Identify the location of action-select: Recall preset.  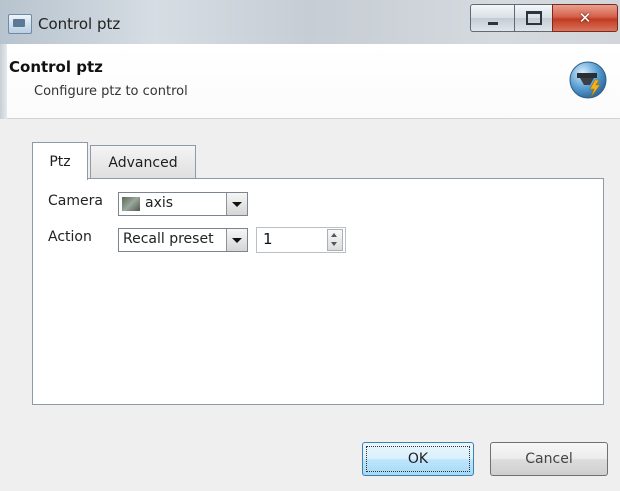
(183, 240).